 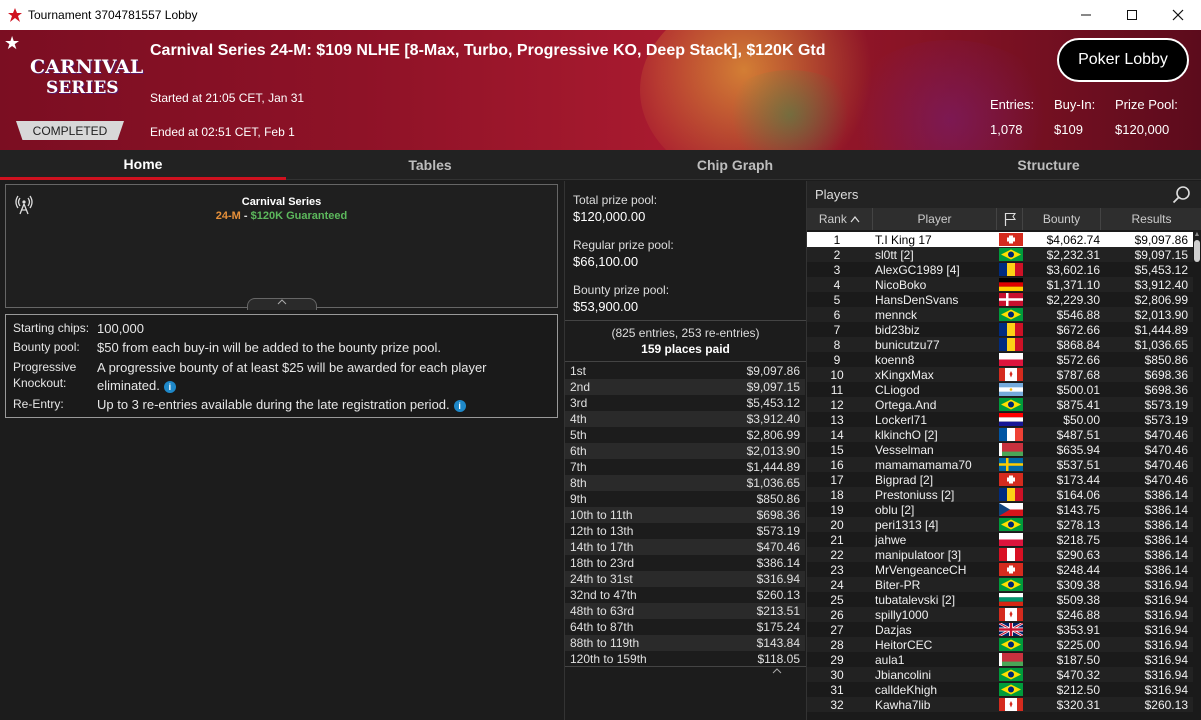 I want to click on player-row: 13 Lockerl71 $50.00 $573.19, so click(x=1000, y=419).